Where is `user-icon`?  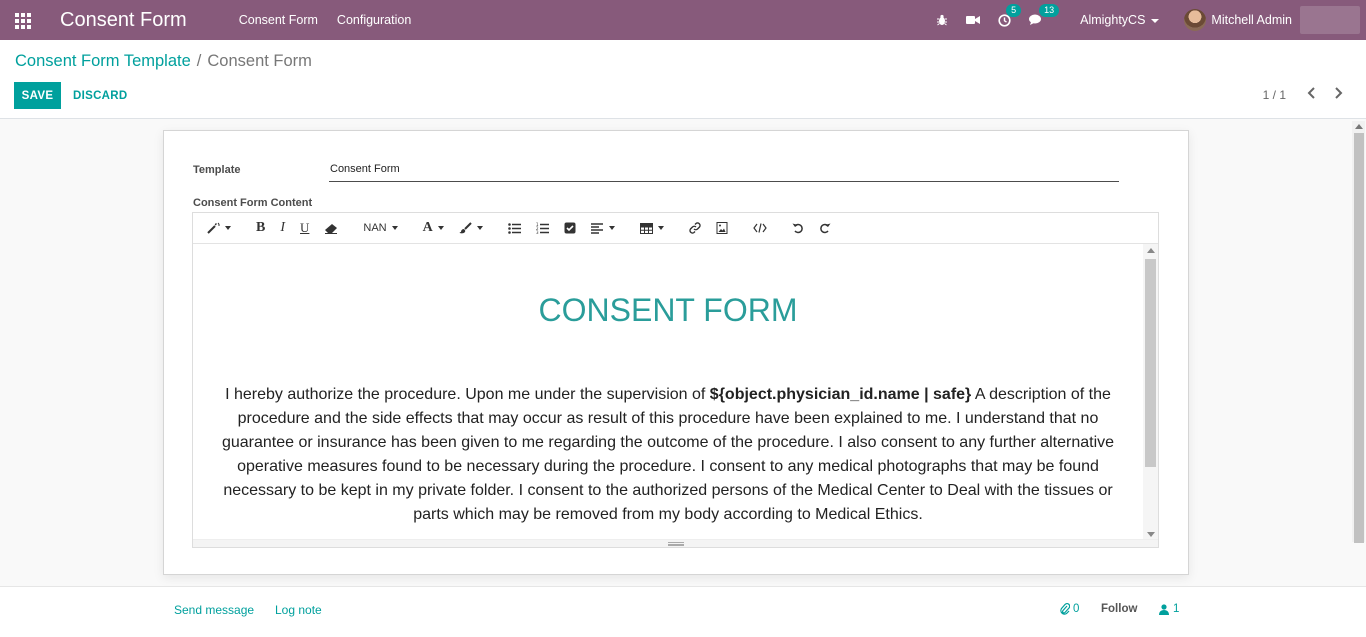 user-icon is located at coordinates (1164, 609).